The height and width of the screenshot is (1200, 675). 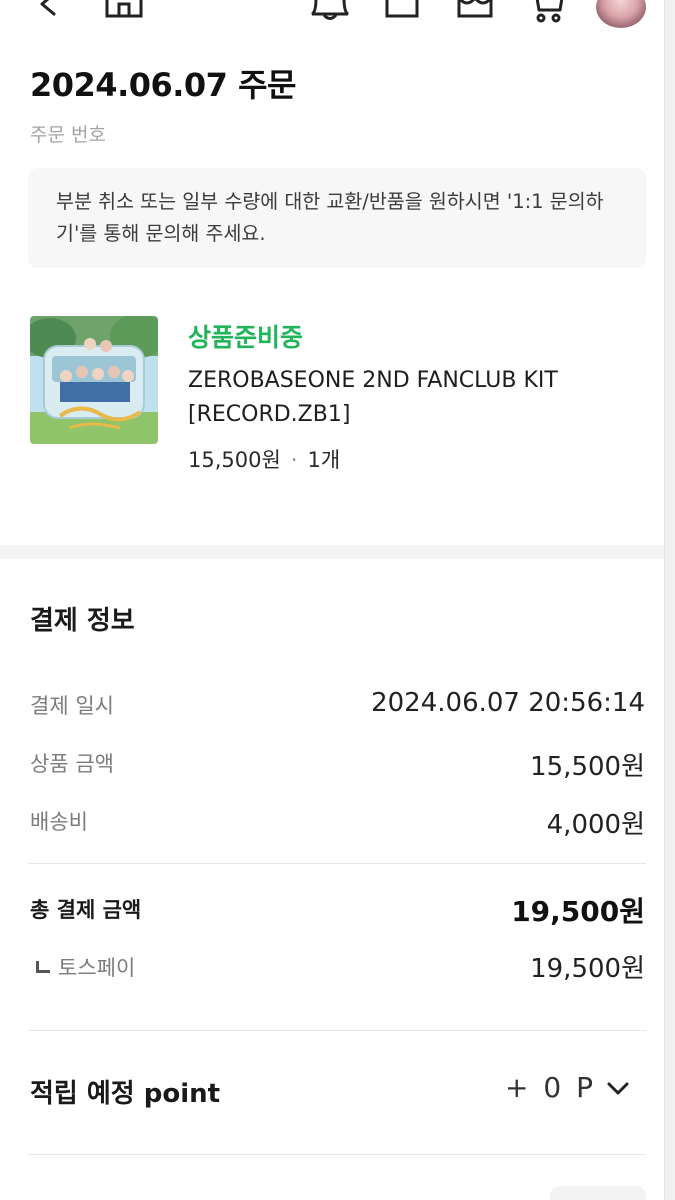 What do you see at coordinates (124, 12) in the screenshot?
I see `home-icon` at bounding box center [124, 12].